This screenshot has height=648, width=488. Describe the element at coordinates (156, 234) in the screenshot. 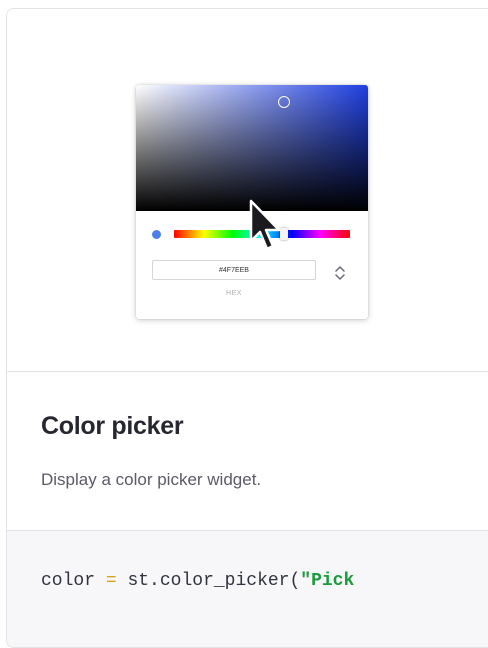

I see `color-swatch` at that location.